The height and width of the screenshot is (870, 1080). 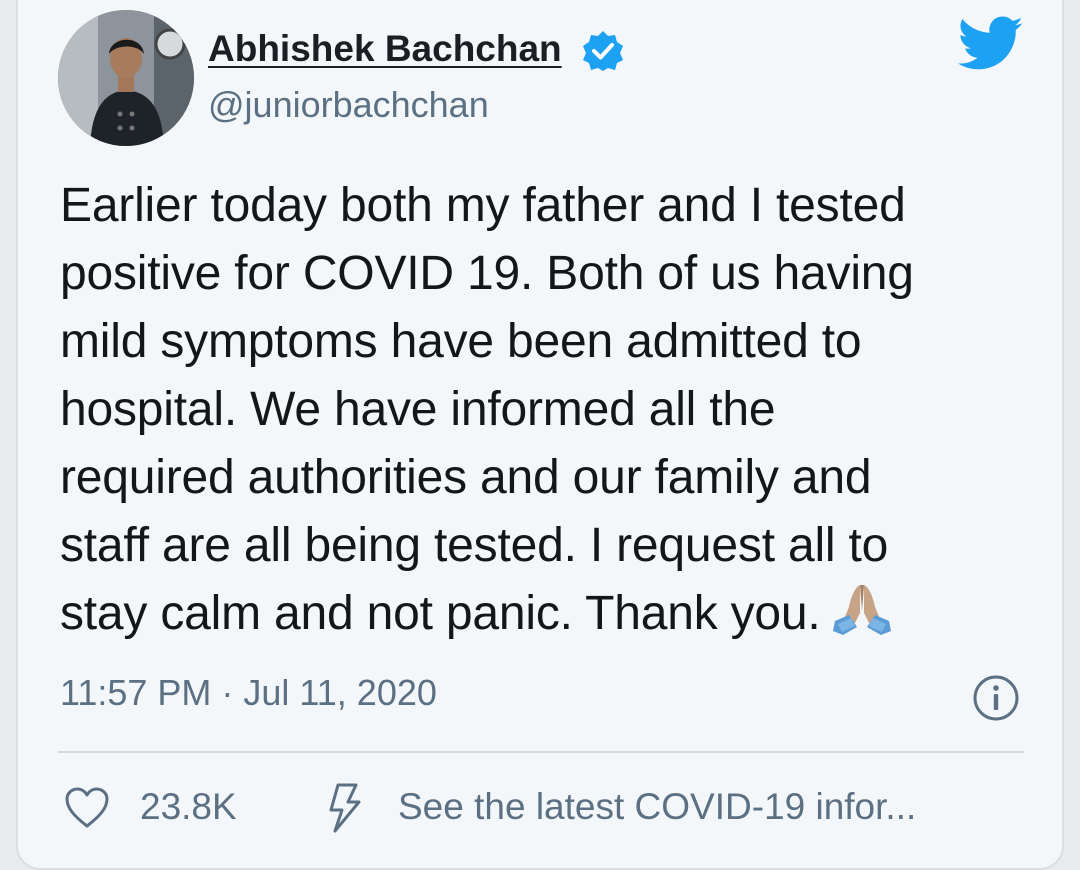 I want to click on lightning-bolt-icon, so click(x=345, y=808).